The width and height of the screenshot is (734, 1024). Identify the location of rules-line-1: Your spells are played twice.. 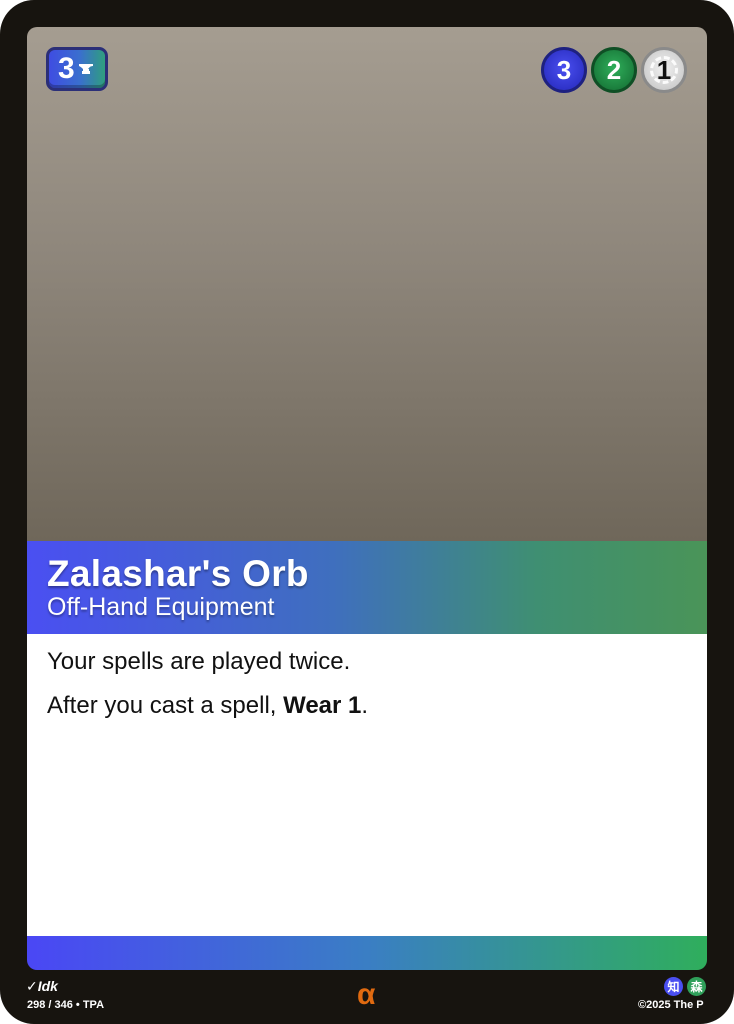
(199, 661).